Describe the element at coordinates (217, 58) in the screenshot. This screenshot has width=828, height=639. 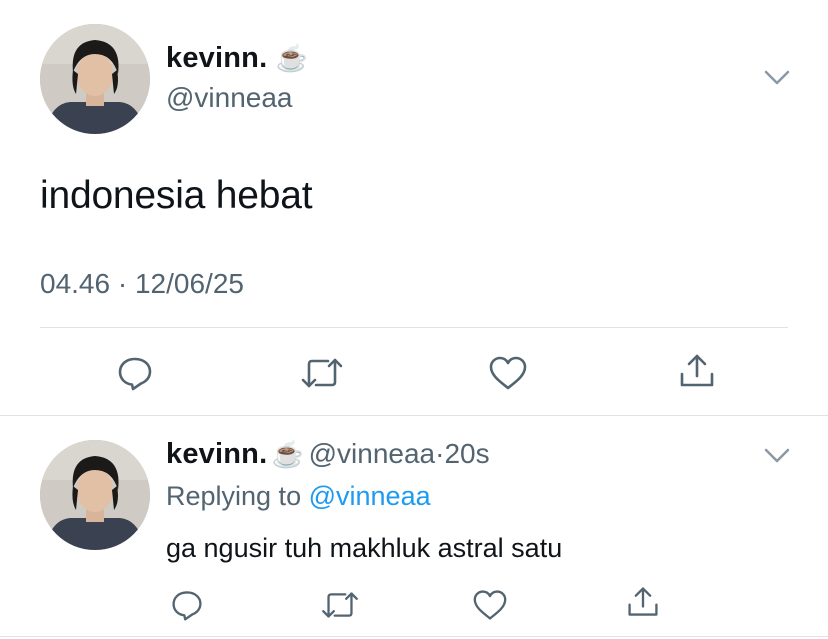
I see `display-name-text: kevinn.` at that location.